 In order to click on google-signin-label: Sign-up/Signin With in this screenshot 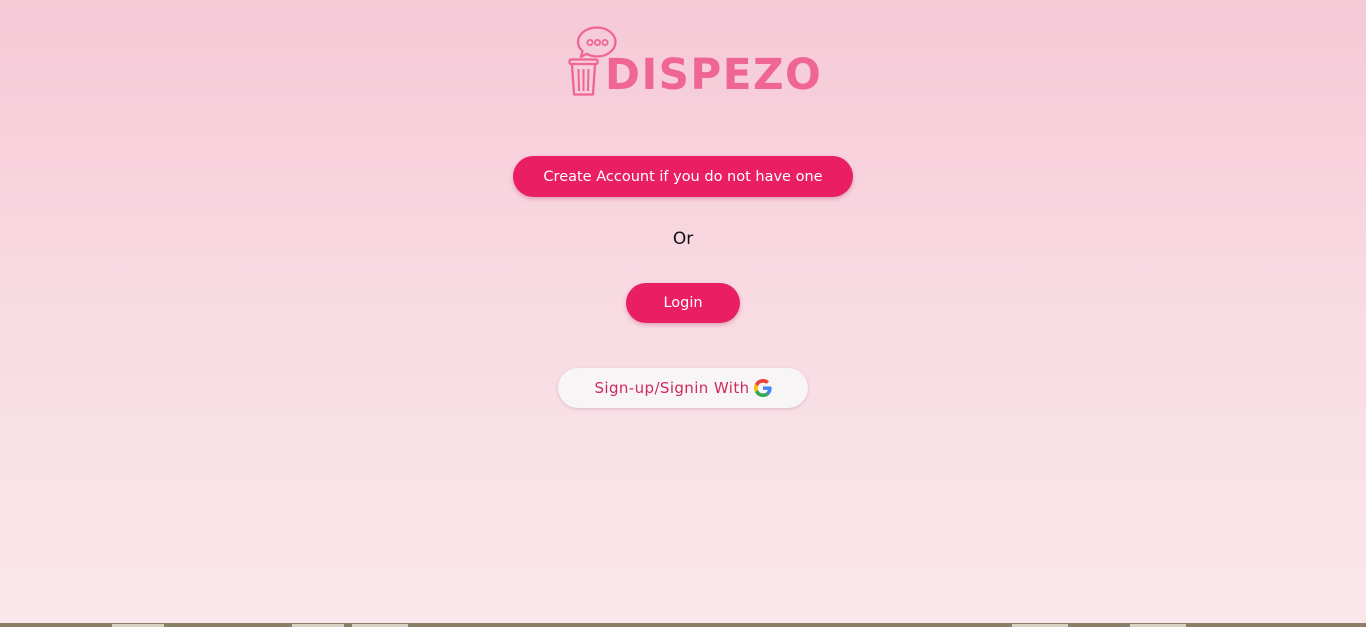, I will do `click(672, 388)`.